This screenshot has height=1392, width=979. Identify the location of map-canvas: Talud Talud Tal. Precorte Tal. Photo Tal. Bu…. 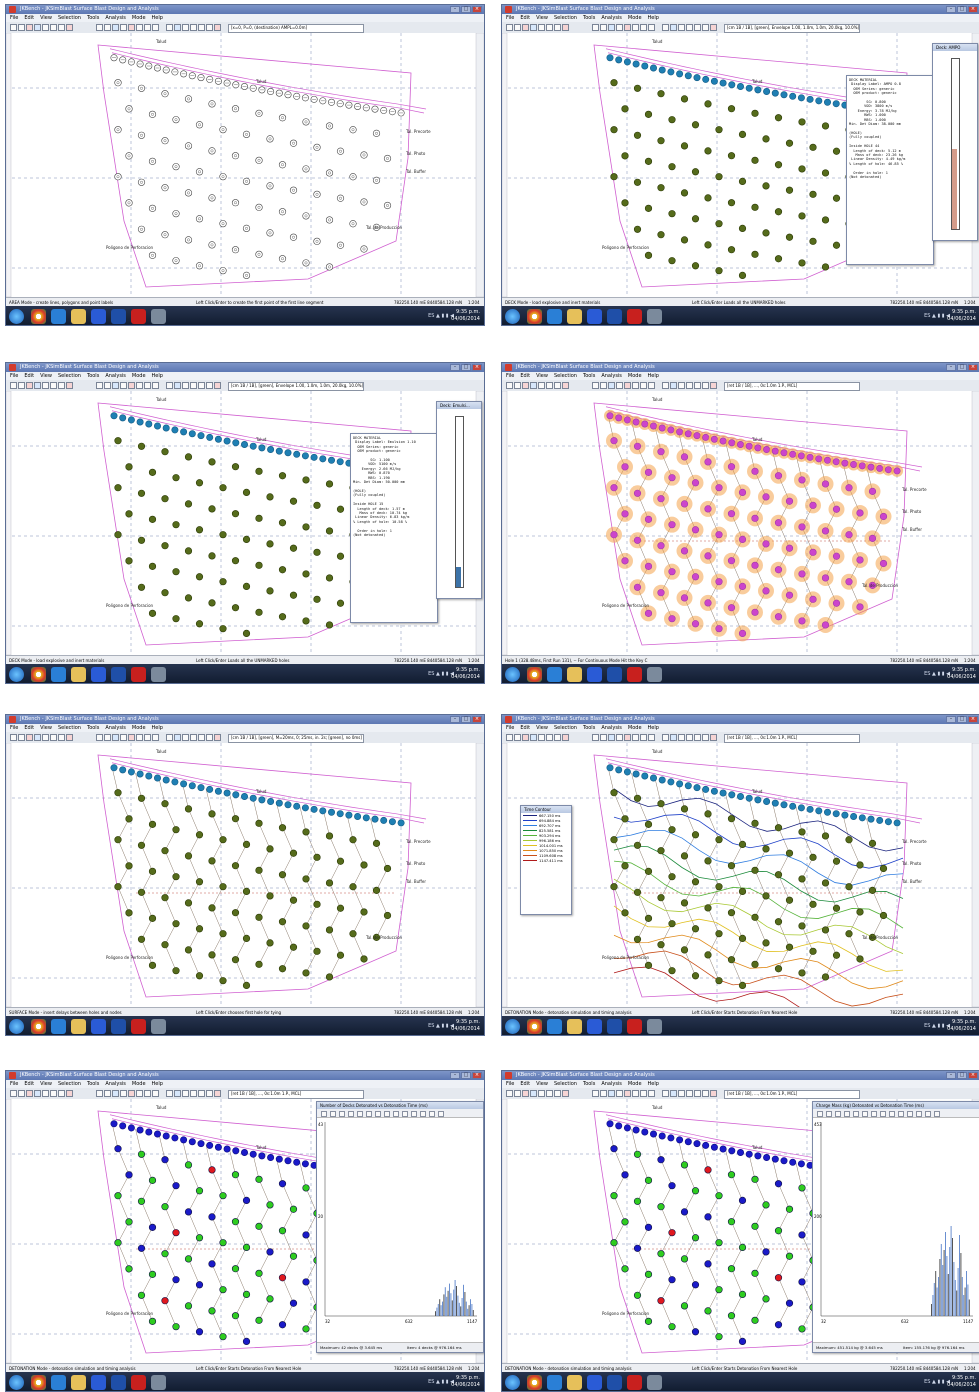
(740, 875).